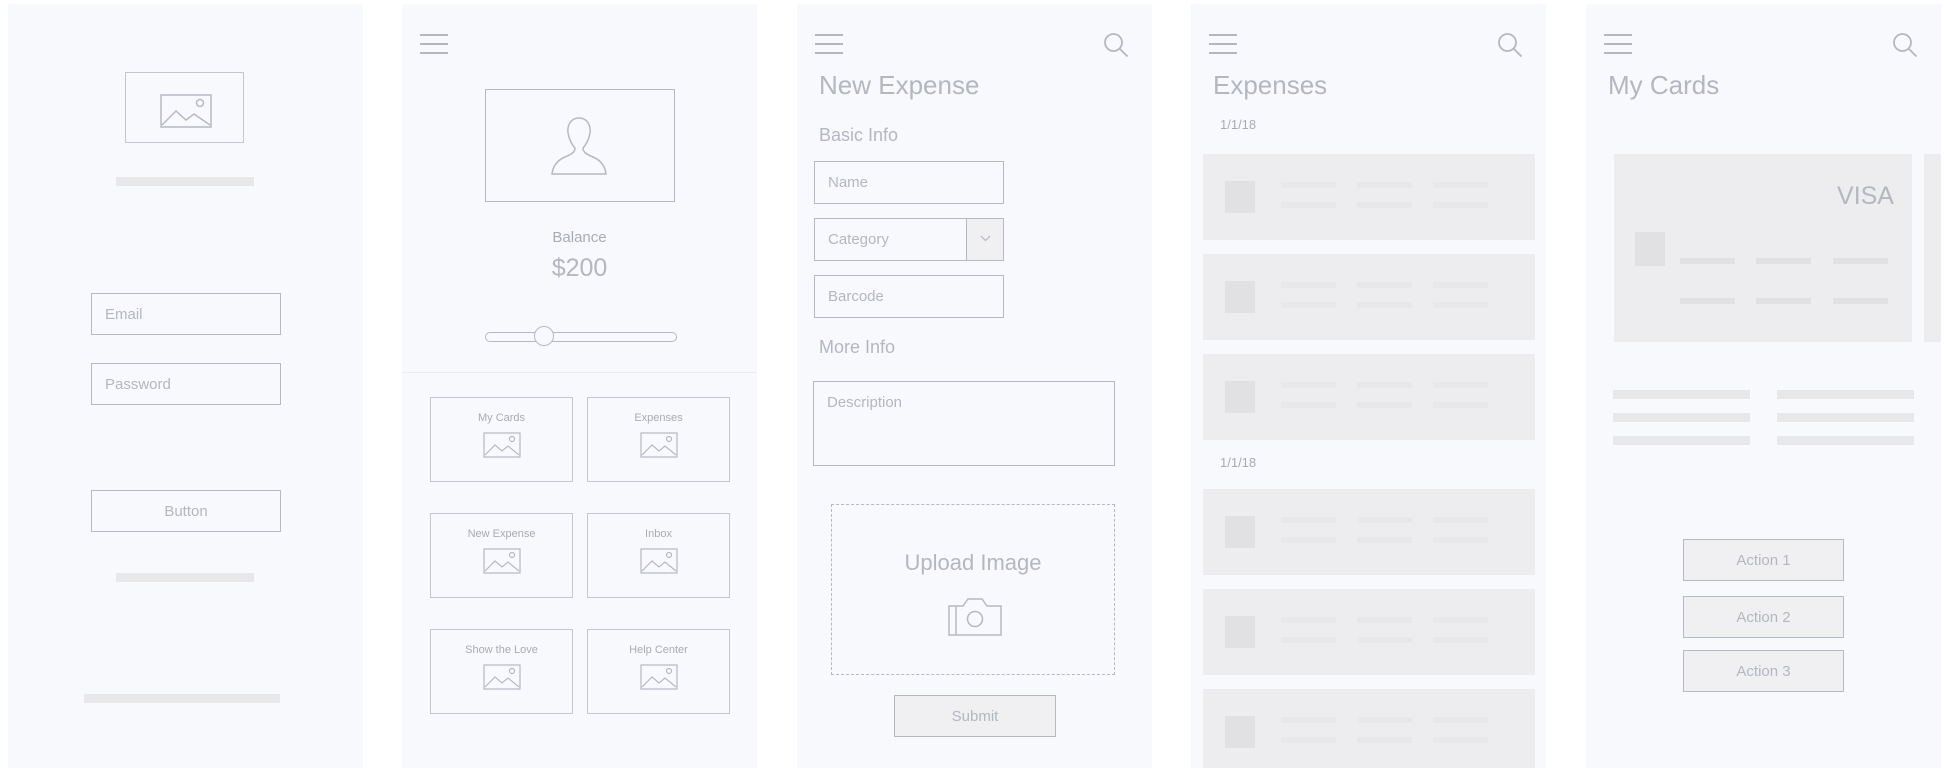 The height and width of the screenshot is (768, 1946). Describe the element at coordinates (1763, 248) in the screenshot. I see `credit-card: VISA` at that location.